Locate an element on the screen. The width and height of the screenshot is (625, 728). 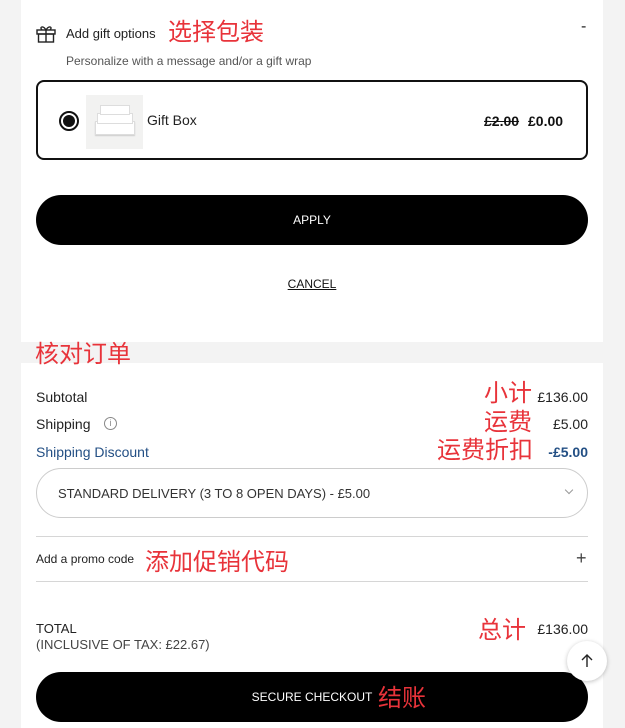
arrow-up-icon is located at coordinates (587, 660).